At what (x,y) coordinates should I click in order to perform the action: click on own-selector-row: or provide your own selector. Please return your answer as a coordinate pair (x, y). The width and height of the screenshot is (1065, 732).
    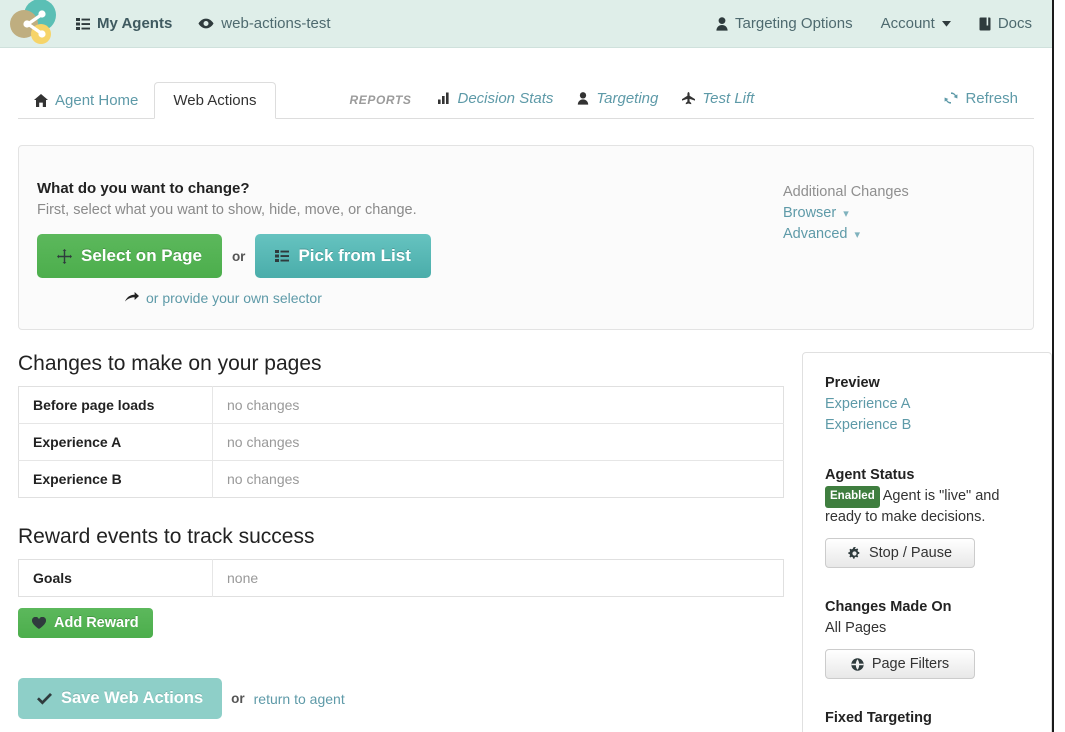
    Looking at the image, I should click on (454, 299).